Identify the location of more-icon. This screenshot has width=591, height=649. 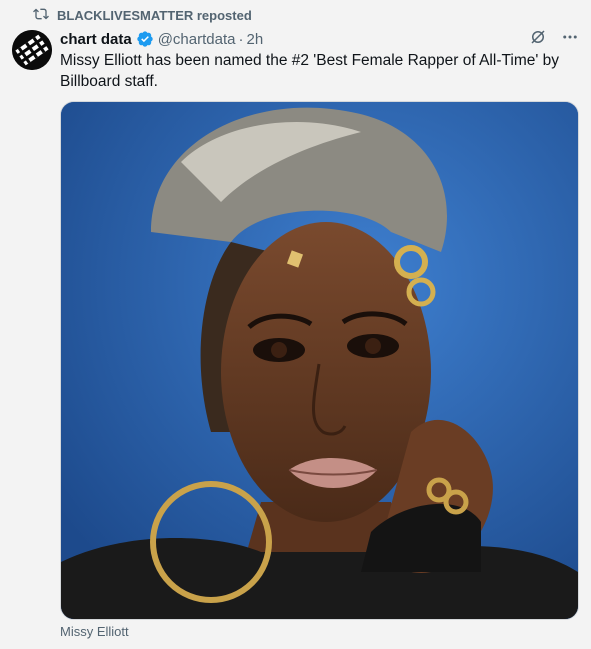
(570, 39).